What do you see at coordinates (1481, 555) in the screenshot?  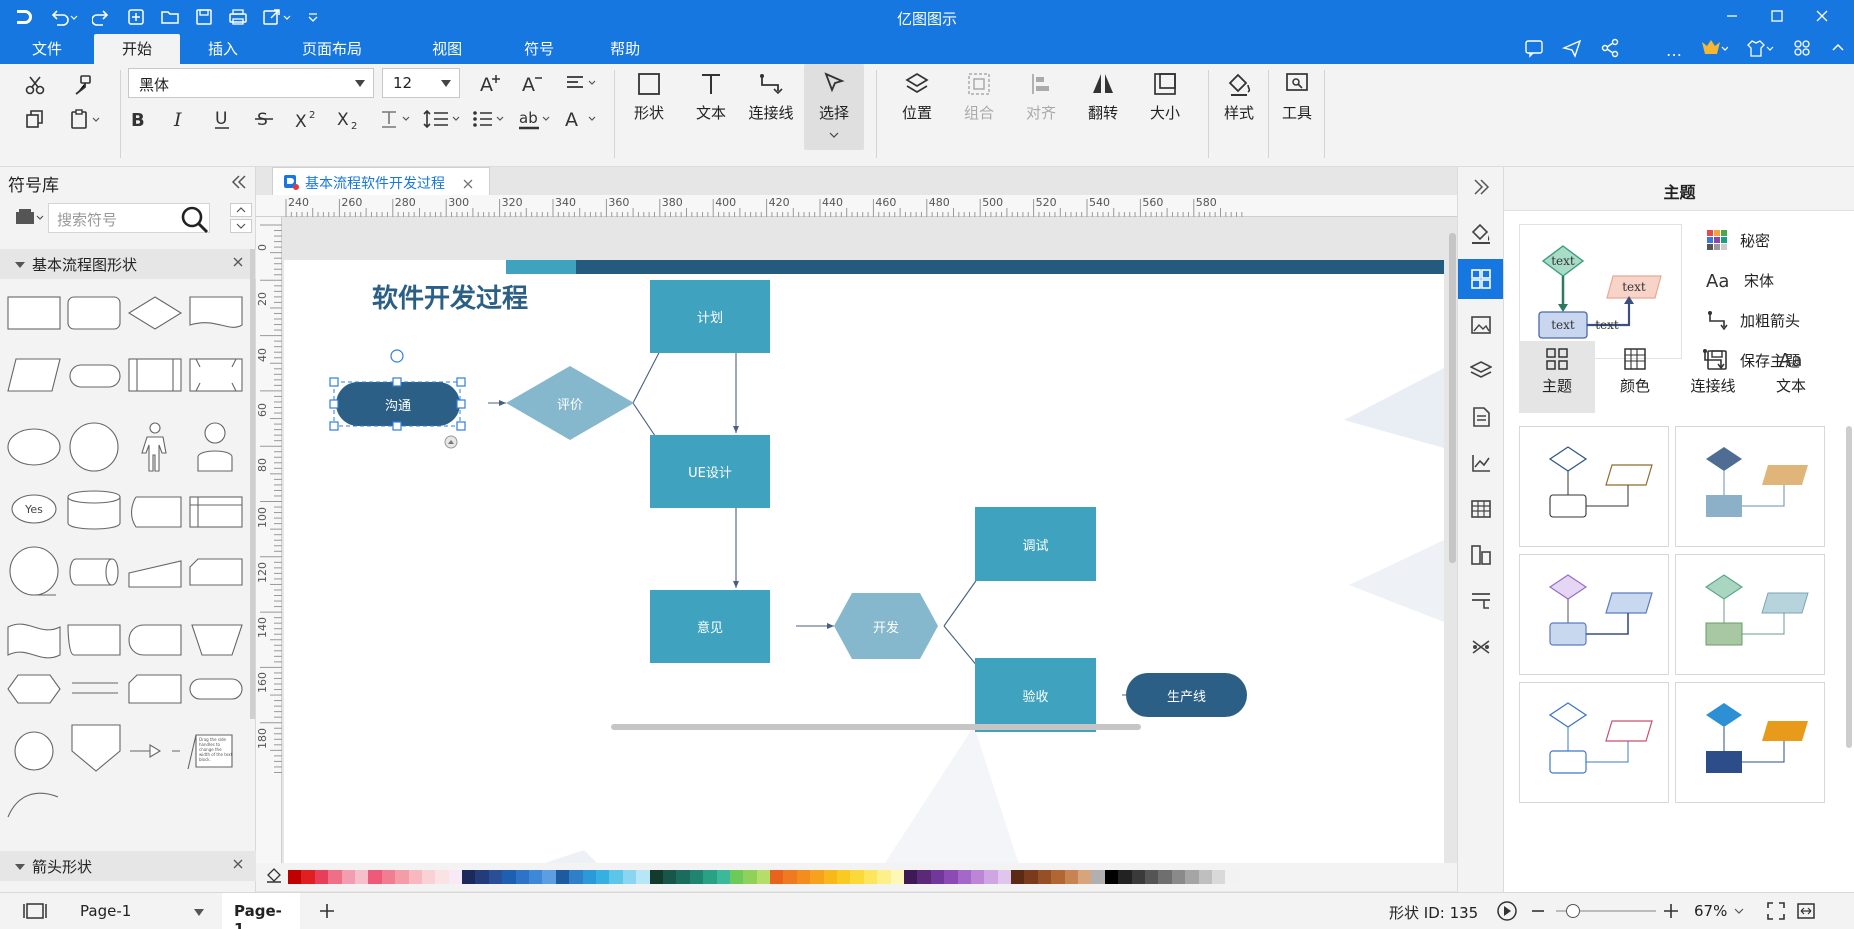 I see `organization-icon` at bounding box center [1481, 555].